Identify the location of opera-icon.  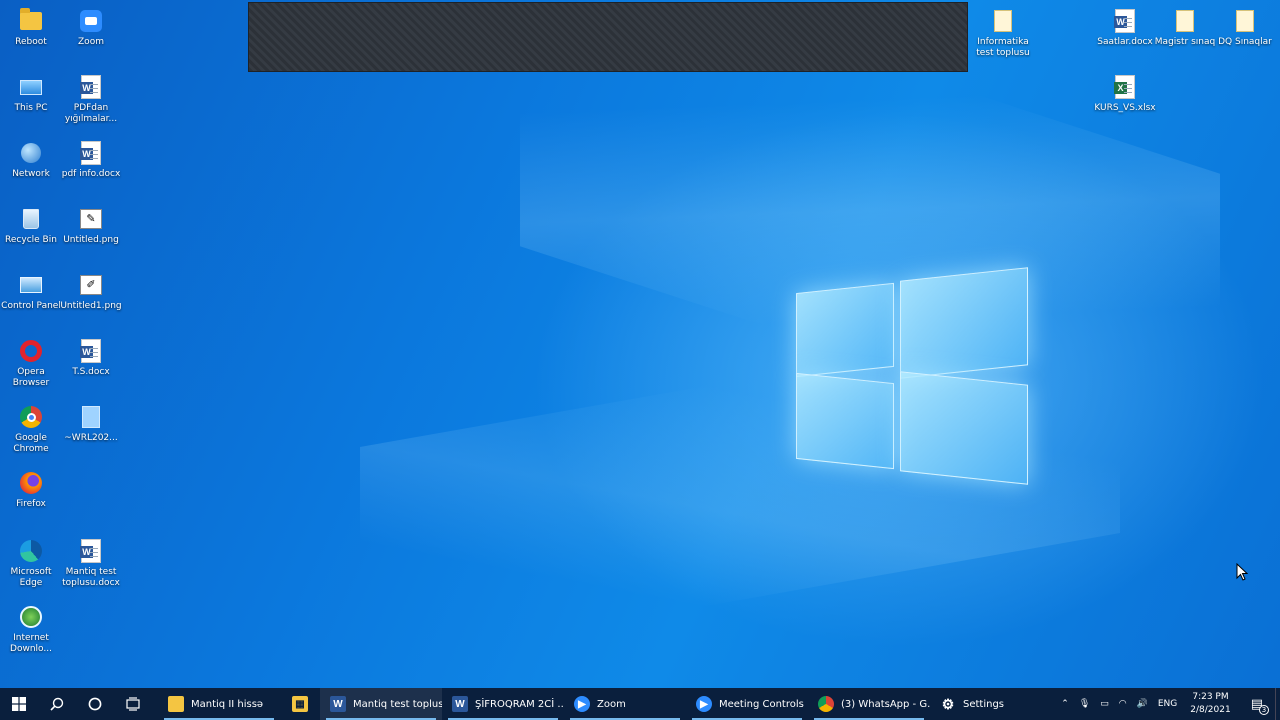
(31, 351).